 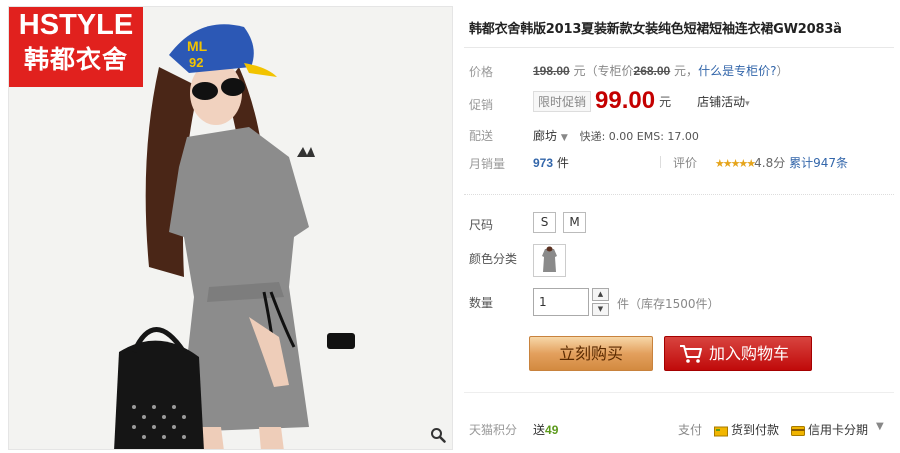 I want to click on svg-text: ML, so click(x=197, y=46).